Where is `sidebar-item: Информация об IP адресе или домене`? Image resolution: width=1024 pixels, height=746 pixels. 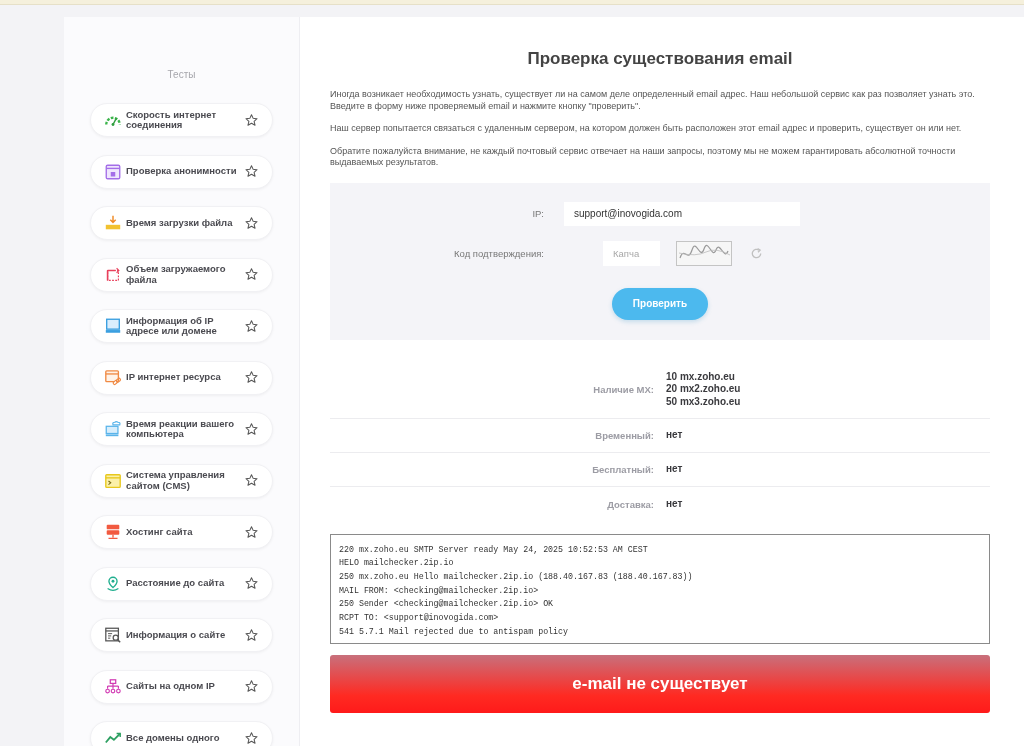 sidebar-item: Информация об IP адресе или домене is located at coordinates (181, 326).